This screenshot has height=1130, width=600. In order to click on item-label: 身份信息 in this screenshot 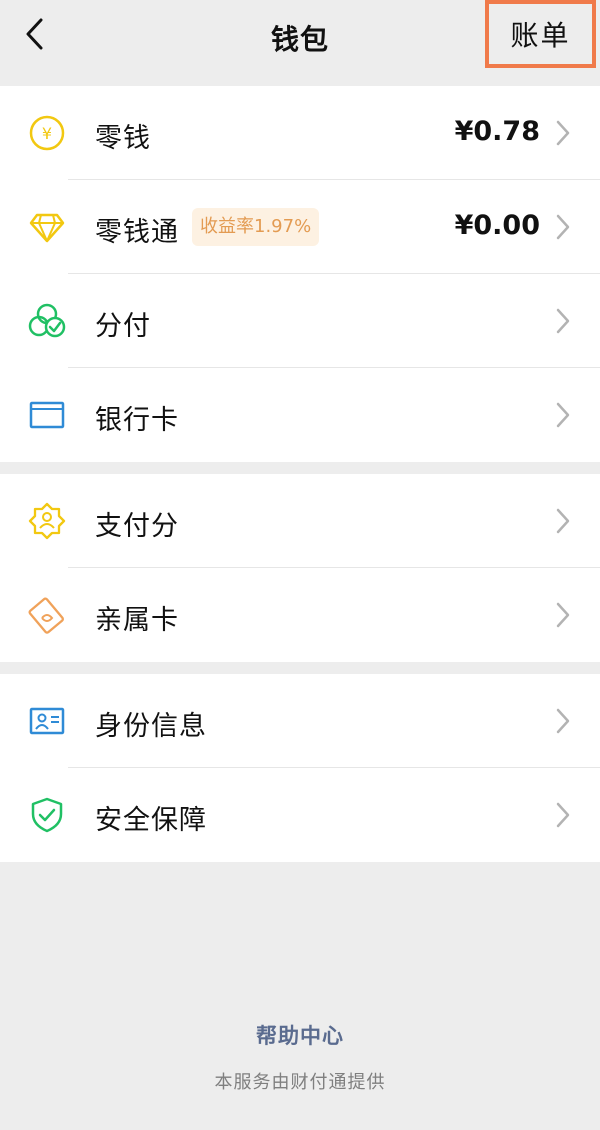, I will do `click(151, 726)`.